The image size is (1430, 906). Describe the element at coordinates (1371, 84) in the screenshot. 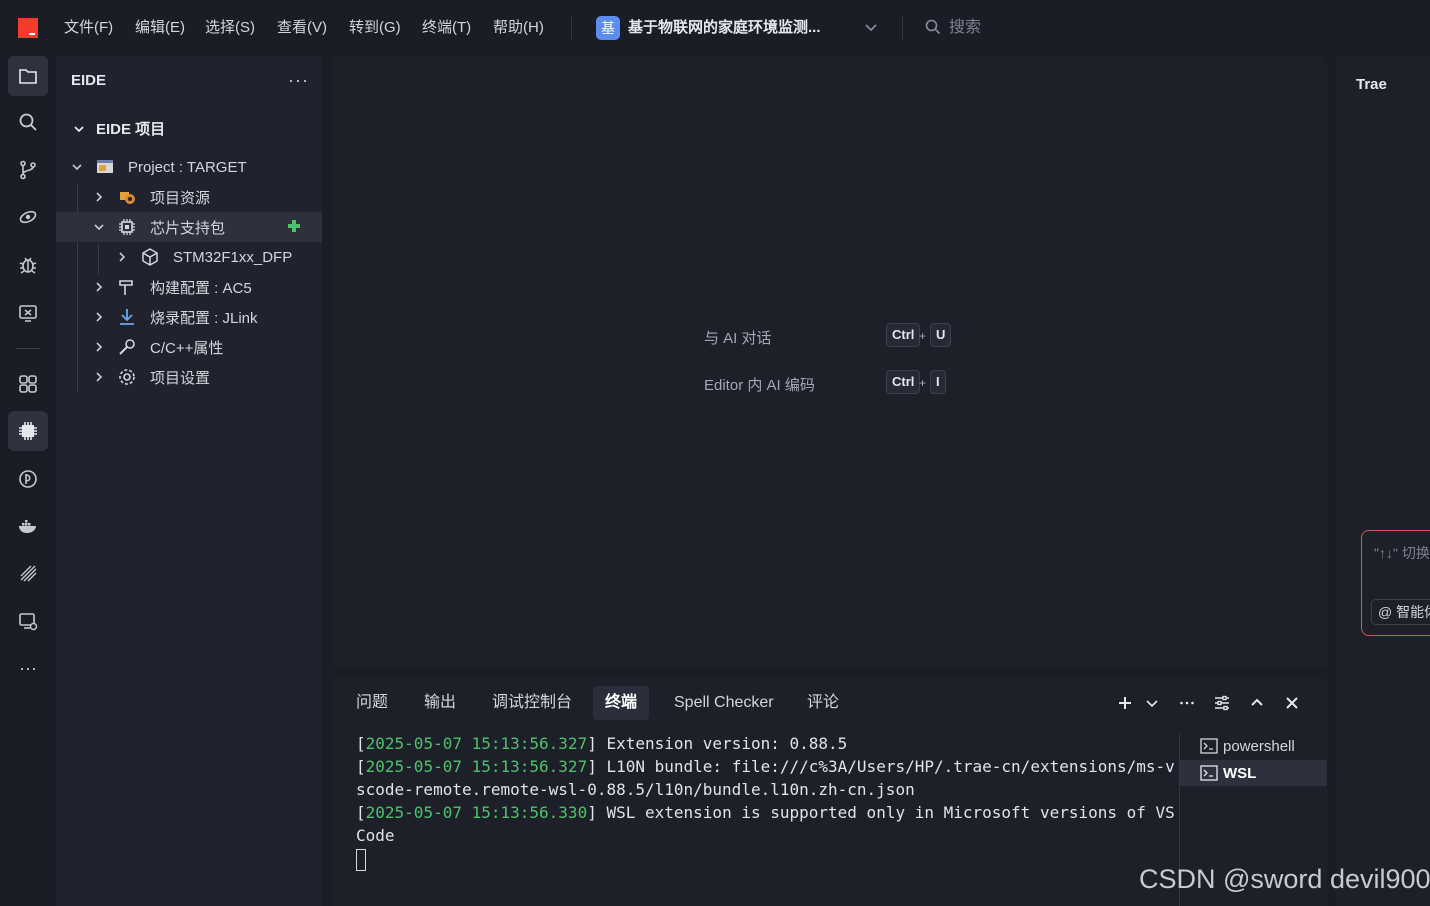

I see `ai-panel-title: Trae` at that location.